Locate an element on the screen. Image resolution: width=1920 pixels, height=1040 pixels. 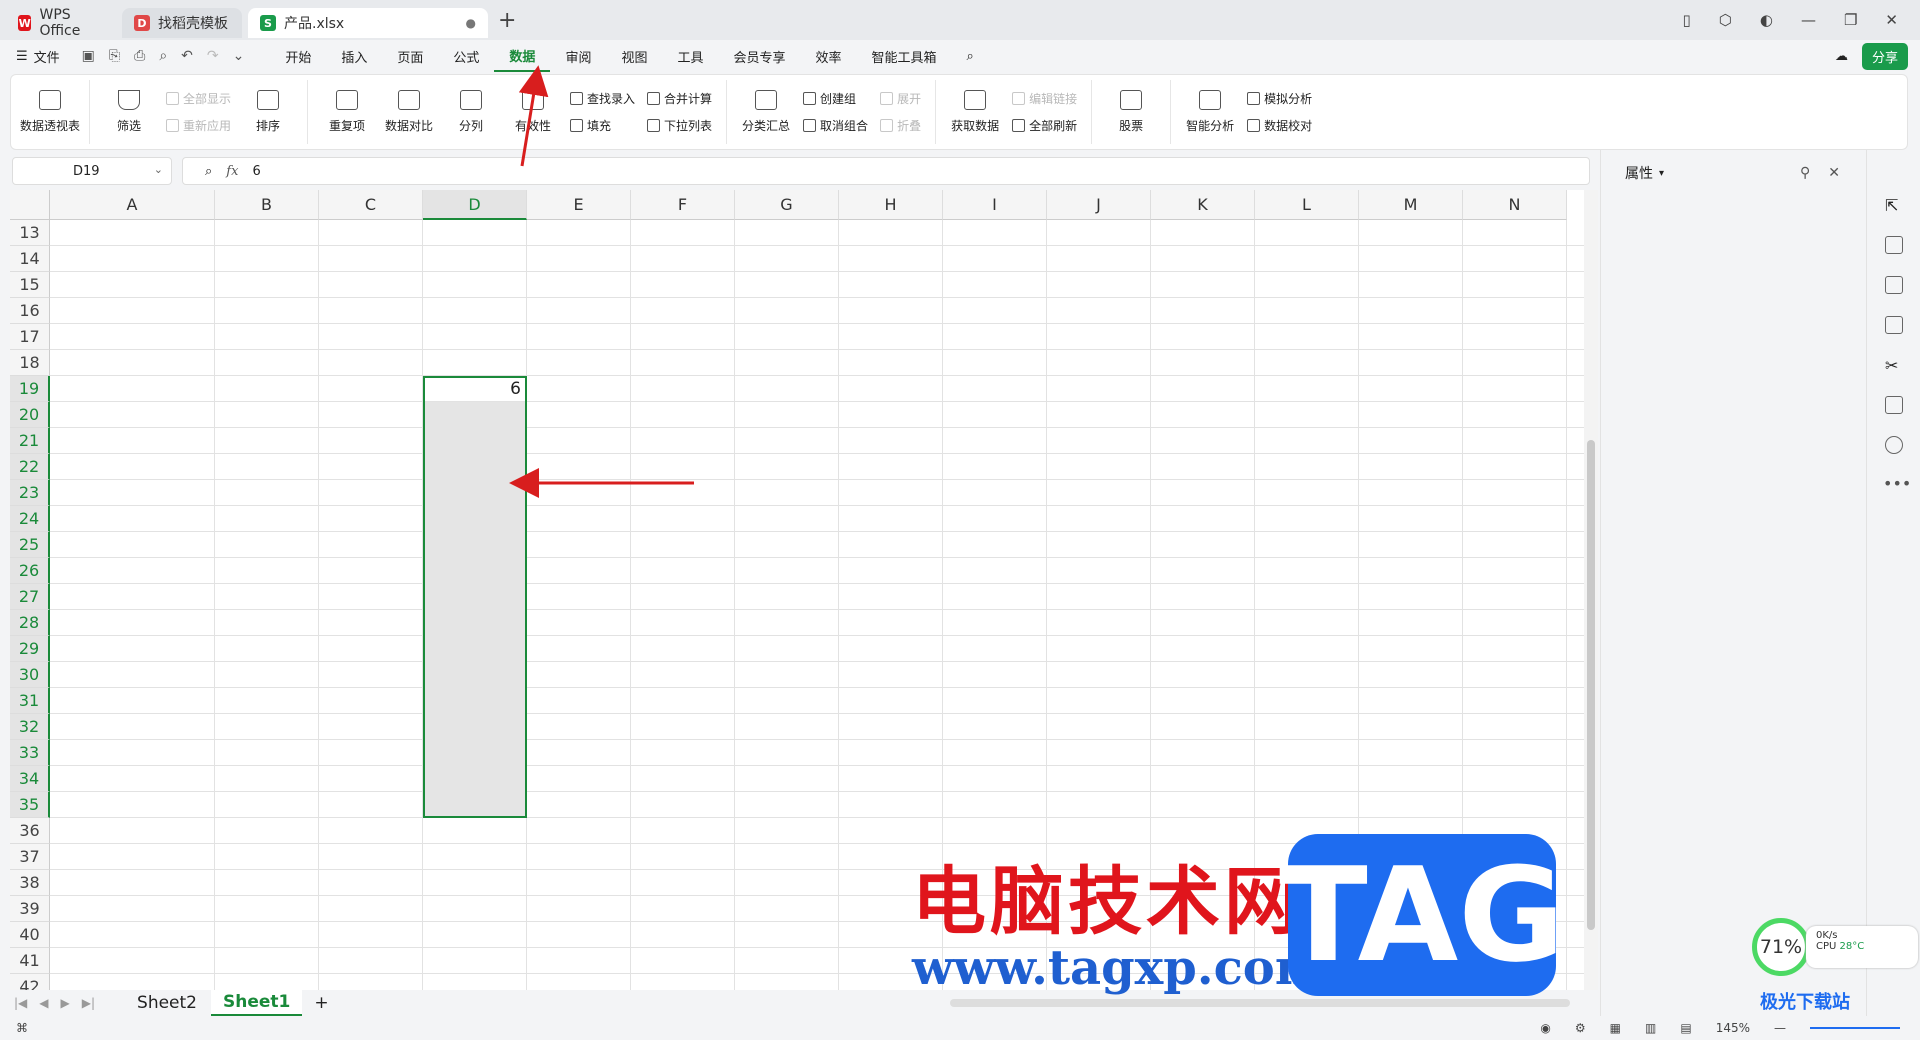
tab-workbook: S 产品.xlsx ● is located at coordinates (368, 23).